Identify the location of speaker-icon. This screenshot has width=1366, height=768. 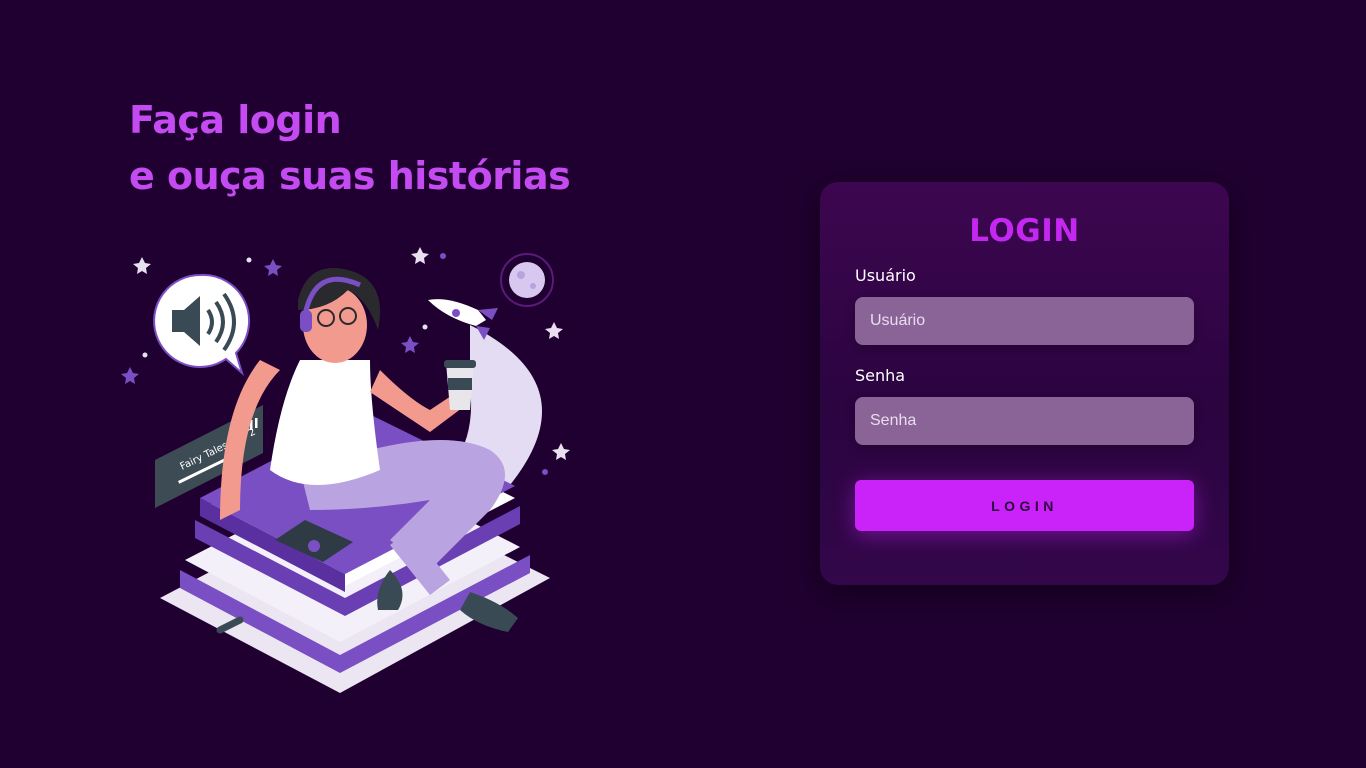
(201, 325).